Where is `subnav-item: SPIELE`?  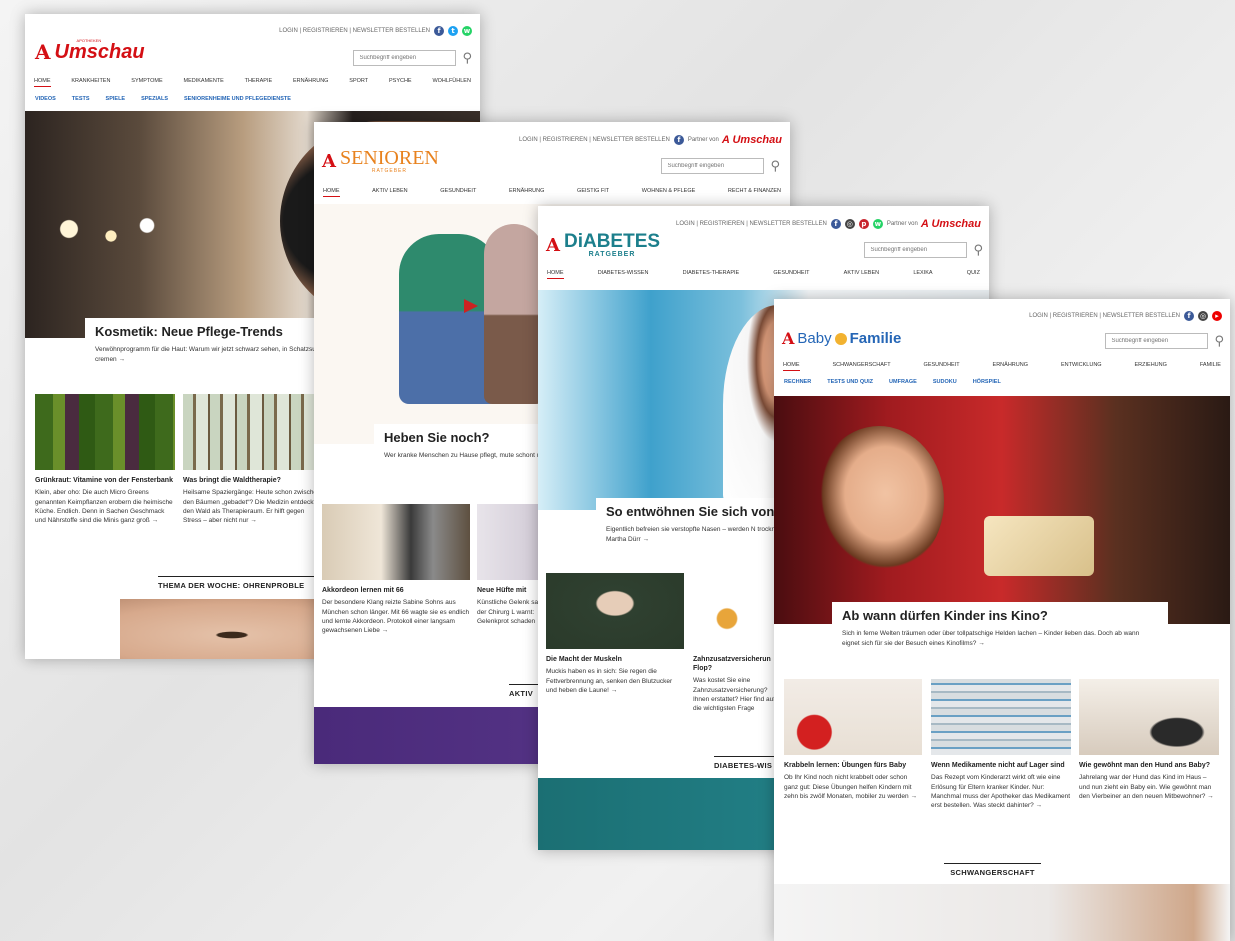
subnav-item: SPIELE is located at coordinates (116, 99).